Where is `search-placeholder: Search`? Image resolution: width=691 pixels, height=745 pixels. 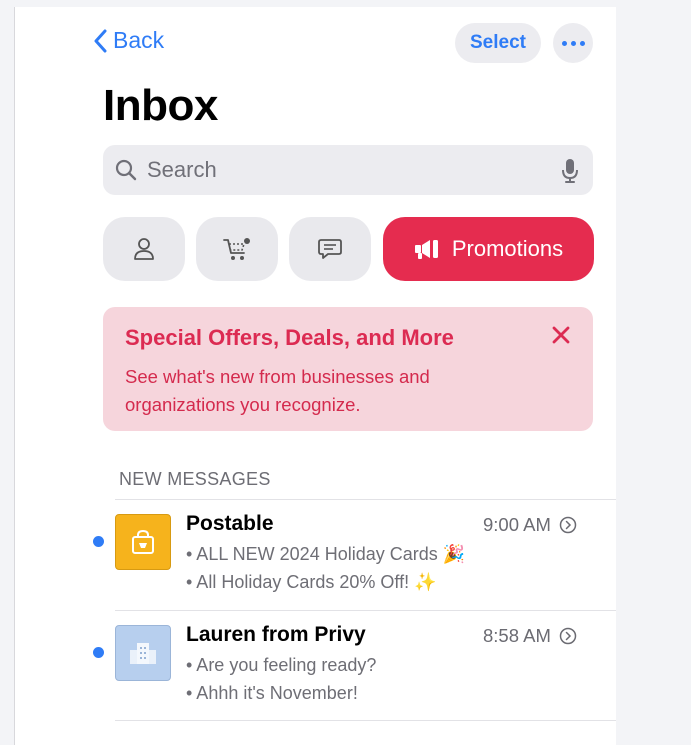 search-placeholder: Search is located at coordinates (182, 169).